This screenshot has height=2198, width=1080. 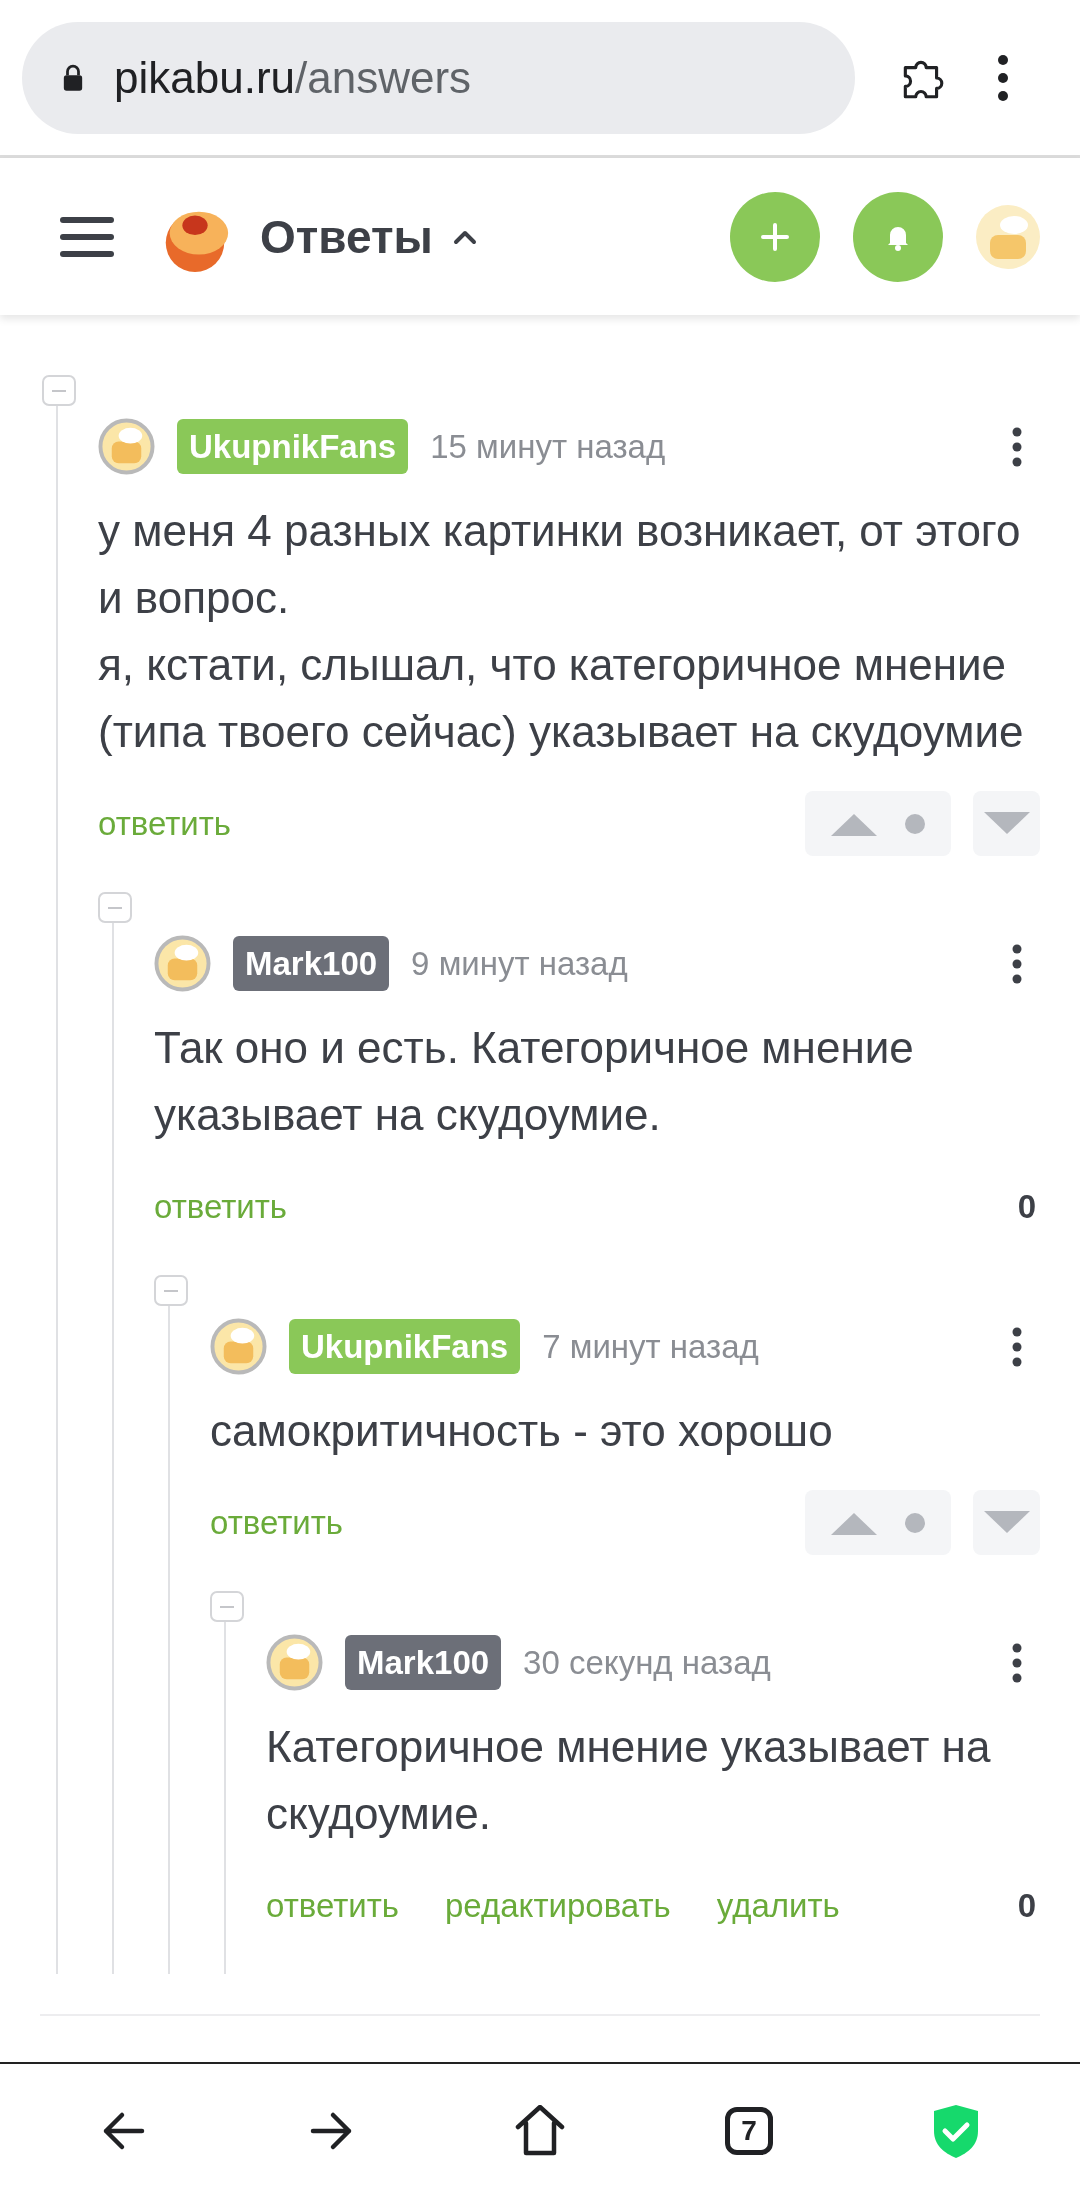 What do you see at coordinates (561, 631) in the screenshot?
I see `comment-text: у меня 4 разных картинки возникает, от этого и вопрос. я, кстати, слышал, что категоричное мнение (типа твоего сейчас) указывает на скудоумие` at bounding box center [561, 631].